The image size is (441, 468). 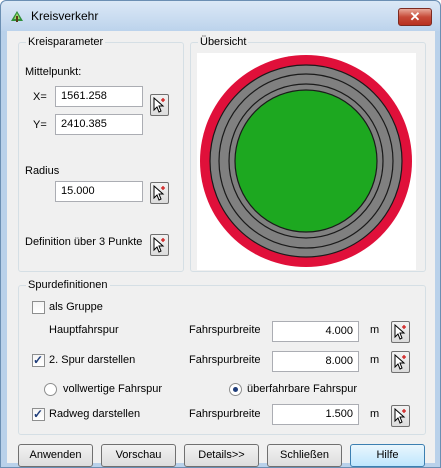 What do you see at coordinates (84, 330) in the screenshot?
I see `hauptfahrspur-label: Hauptfahrspur` at bounding box center [84, 330].